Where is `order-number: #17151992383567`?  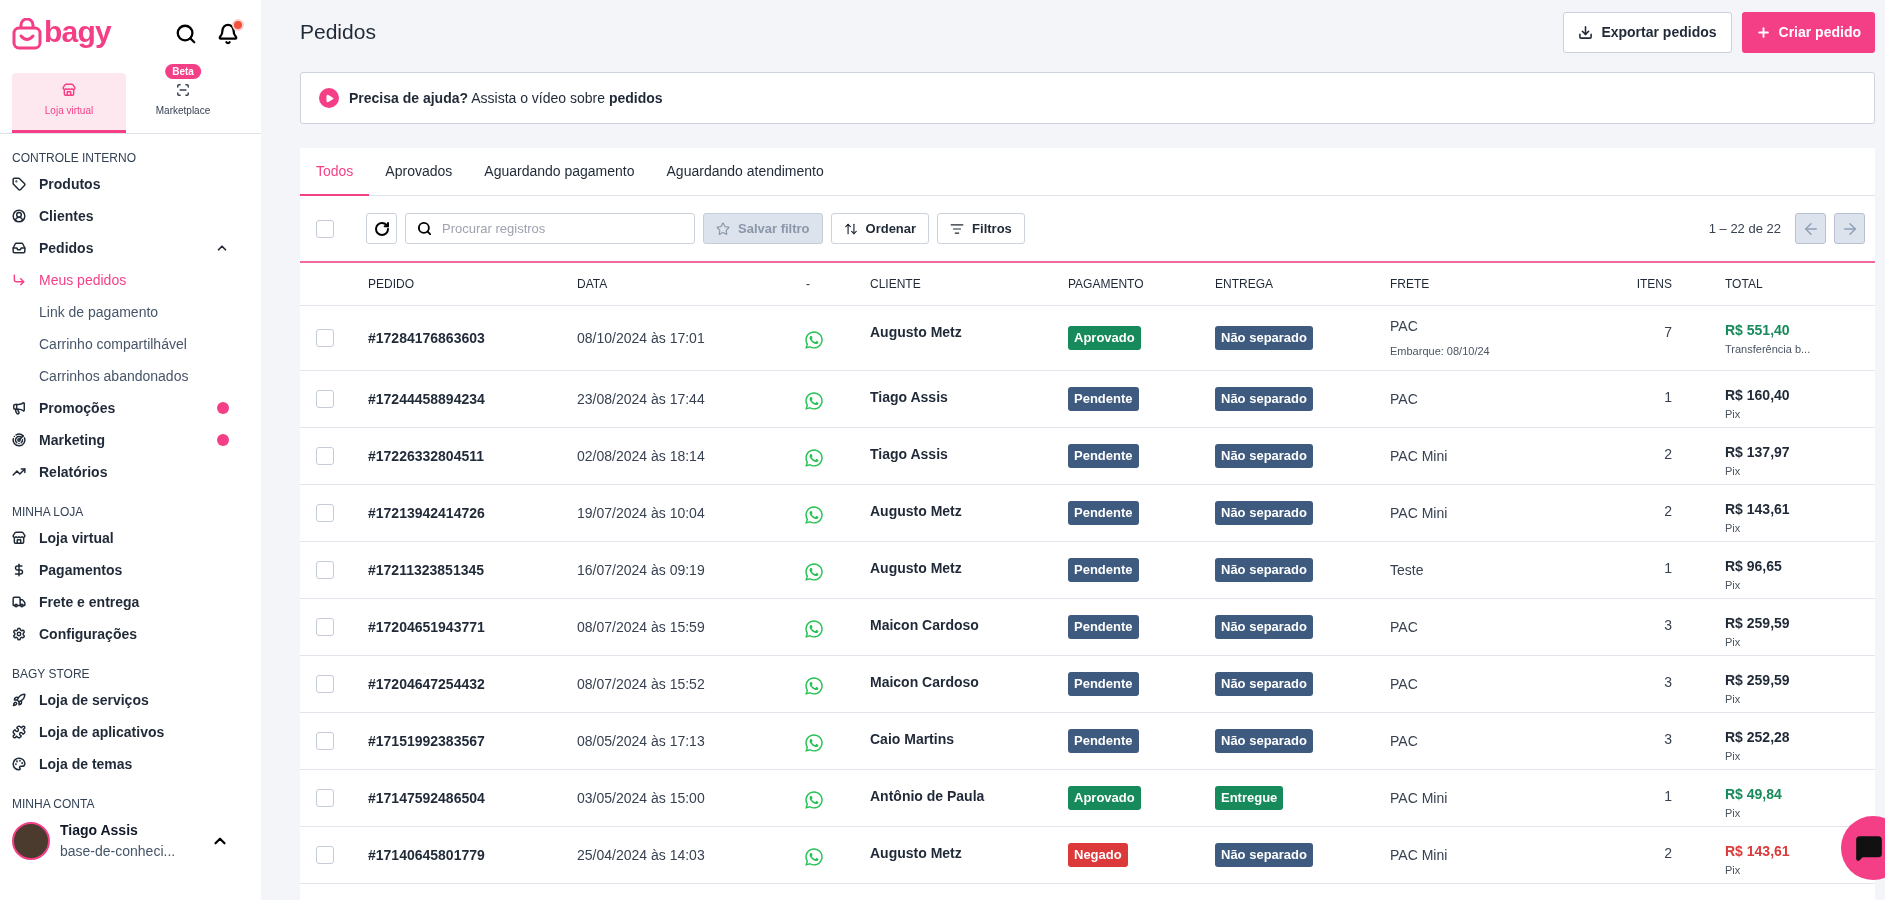 order-number: #17151992383567 is located at coordinates (472, 741).